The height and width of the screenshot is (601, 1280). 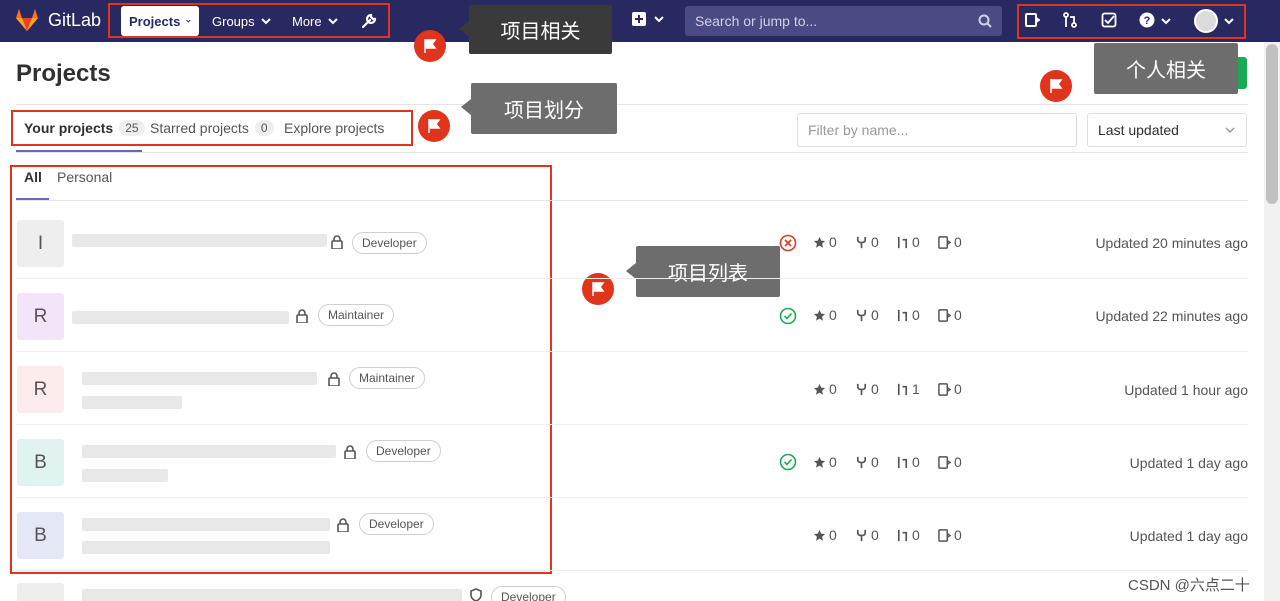 What do you see at coordinates (1272, 124) in the screenshot?
I see `scrollbar-thumb` at bounding box center [1272, 124].